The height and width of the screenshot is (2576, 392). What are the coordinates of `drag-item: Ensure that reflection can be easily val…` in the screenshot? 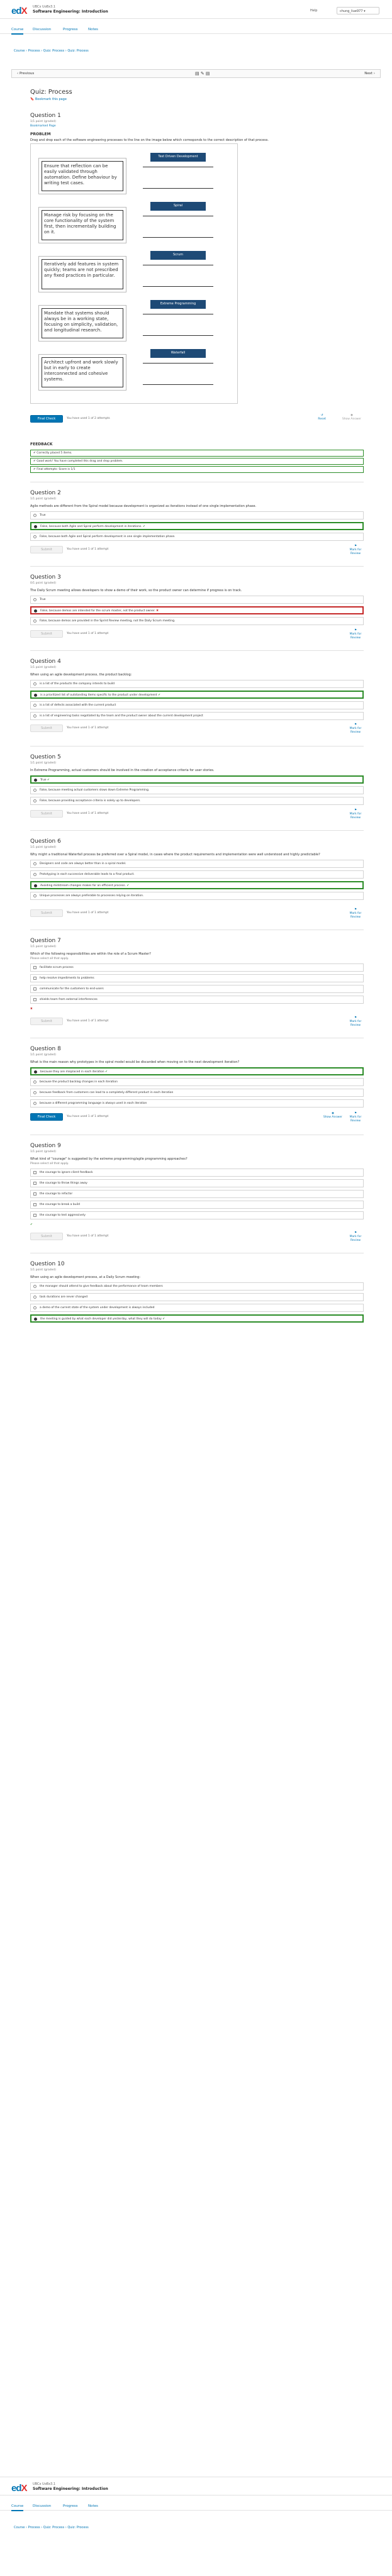 It's located at (82, 176).